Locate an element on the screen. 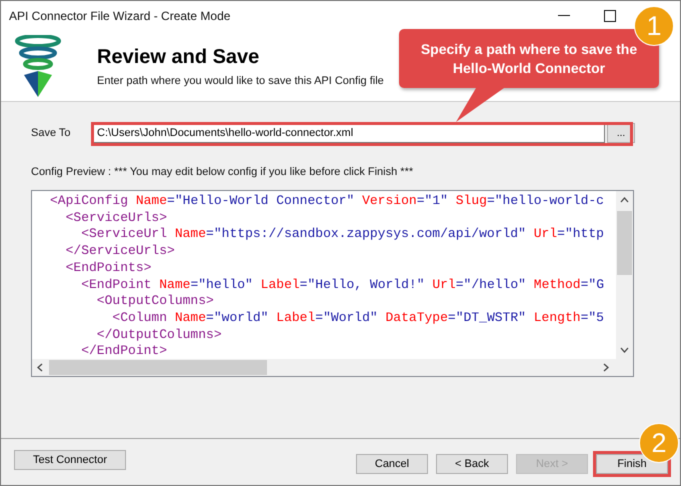  scroll-left-icon is located at coordinates (40, 367).